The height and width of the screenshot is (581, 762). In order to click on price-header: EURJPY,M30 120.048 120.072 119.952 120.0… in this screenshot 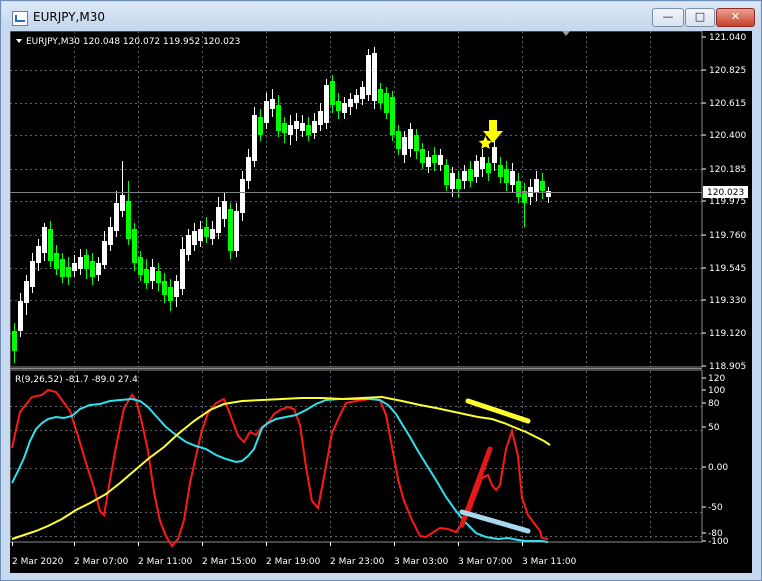, I will do `click(128, 42)`.